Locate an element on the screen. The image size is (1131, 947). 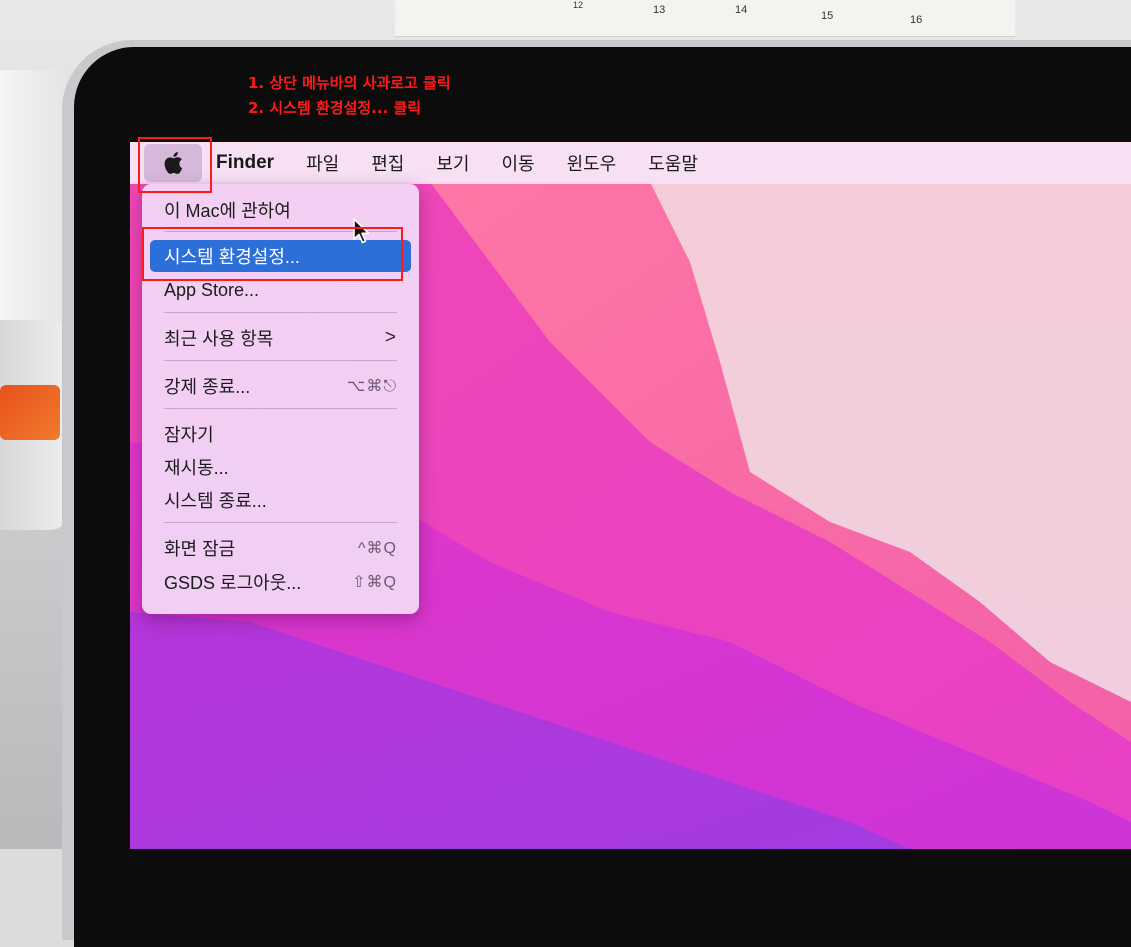
calendar-number: 13 is located at coordinates (659, 10).